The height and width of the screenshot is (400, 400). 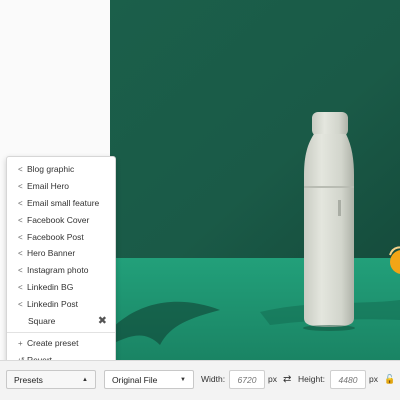 What do you see at coordinates (61, 304) in the screenshot?
I see `preset-linkedin-post: < Linkedin Post` at bounding box center [61, 304].